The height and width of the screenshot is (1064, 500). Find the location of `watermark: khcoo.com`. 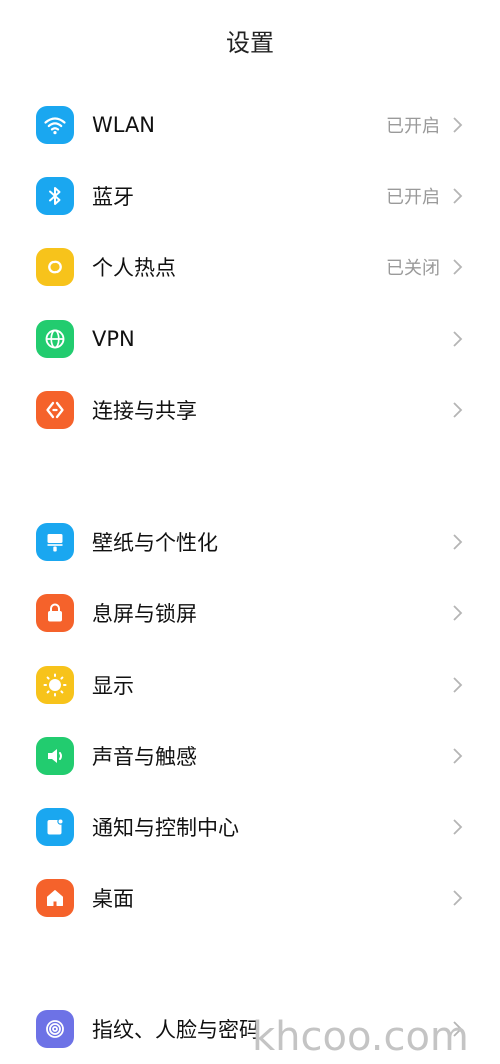

watermark: khcoo.com is located at coordinates (360, 1037).